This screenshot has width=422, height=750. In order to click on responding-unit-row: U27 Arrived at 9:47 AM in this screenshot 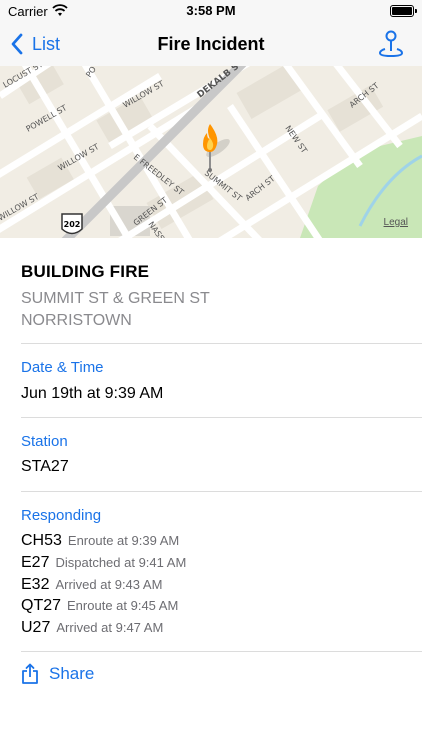, I will do `click(92, 628)`.